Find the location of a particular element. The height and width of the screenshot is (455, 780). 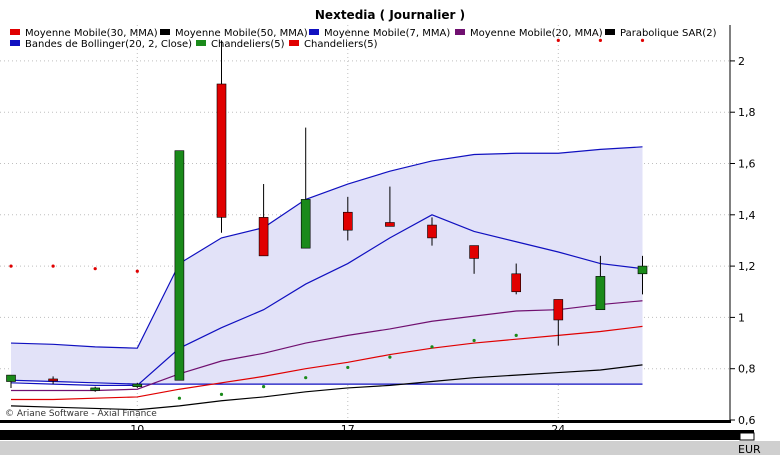

legend-label: Moyenne Mobile(20, MMA) is located at coordinates (536, 33).